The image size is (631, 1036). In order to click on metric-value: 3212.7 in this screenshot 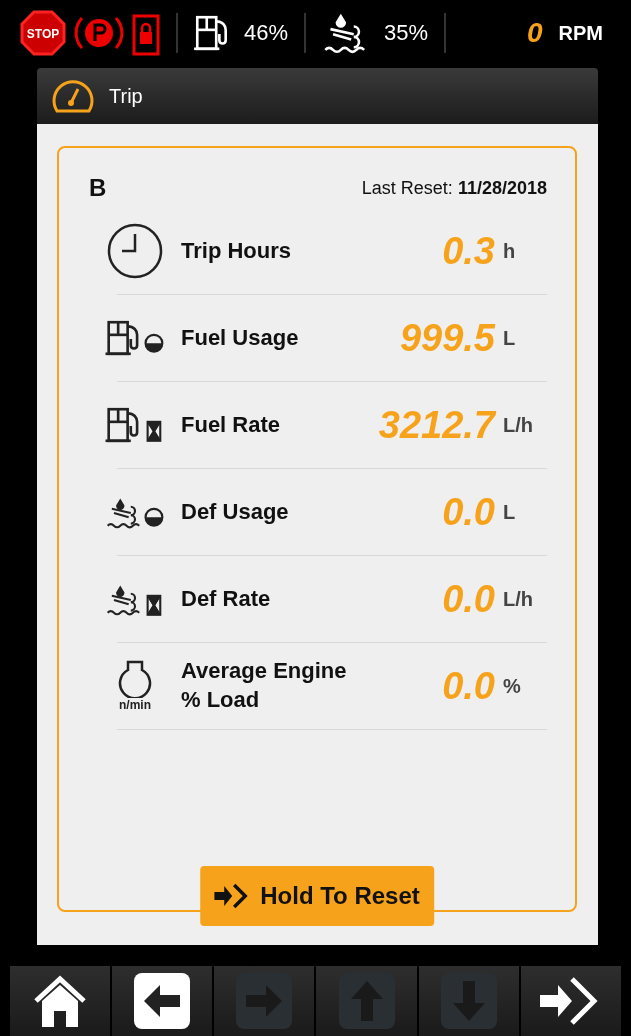, I will do `click(436, 425)`.